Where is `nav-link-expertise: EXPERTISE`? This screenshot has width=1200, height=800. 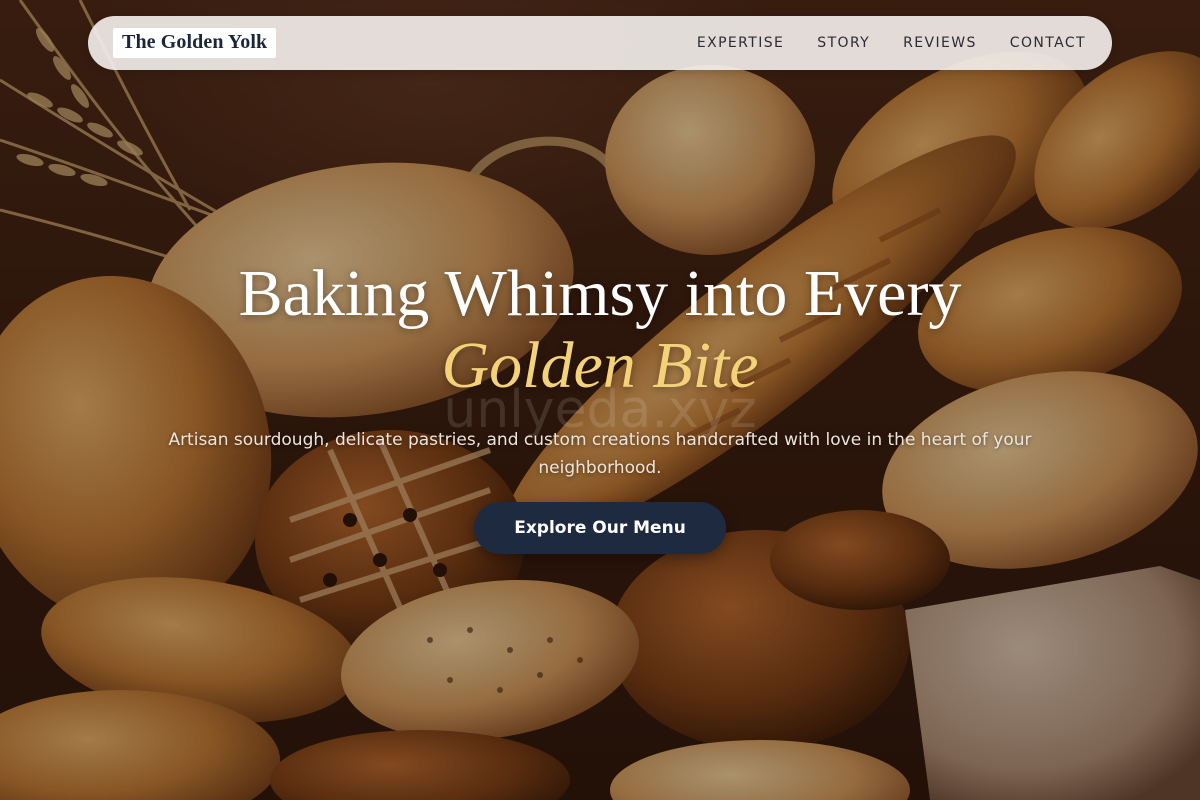 nav-link-expertise: EXPERTISE is located at coordinates (740, 43).